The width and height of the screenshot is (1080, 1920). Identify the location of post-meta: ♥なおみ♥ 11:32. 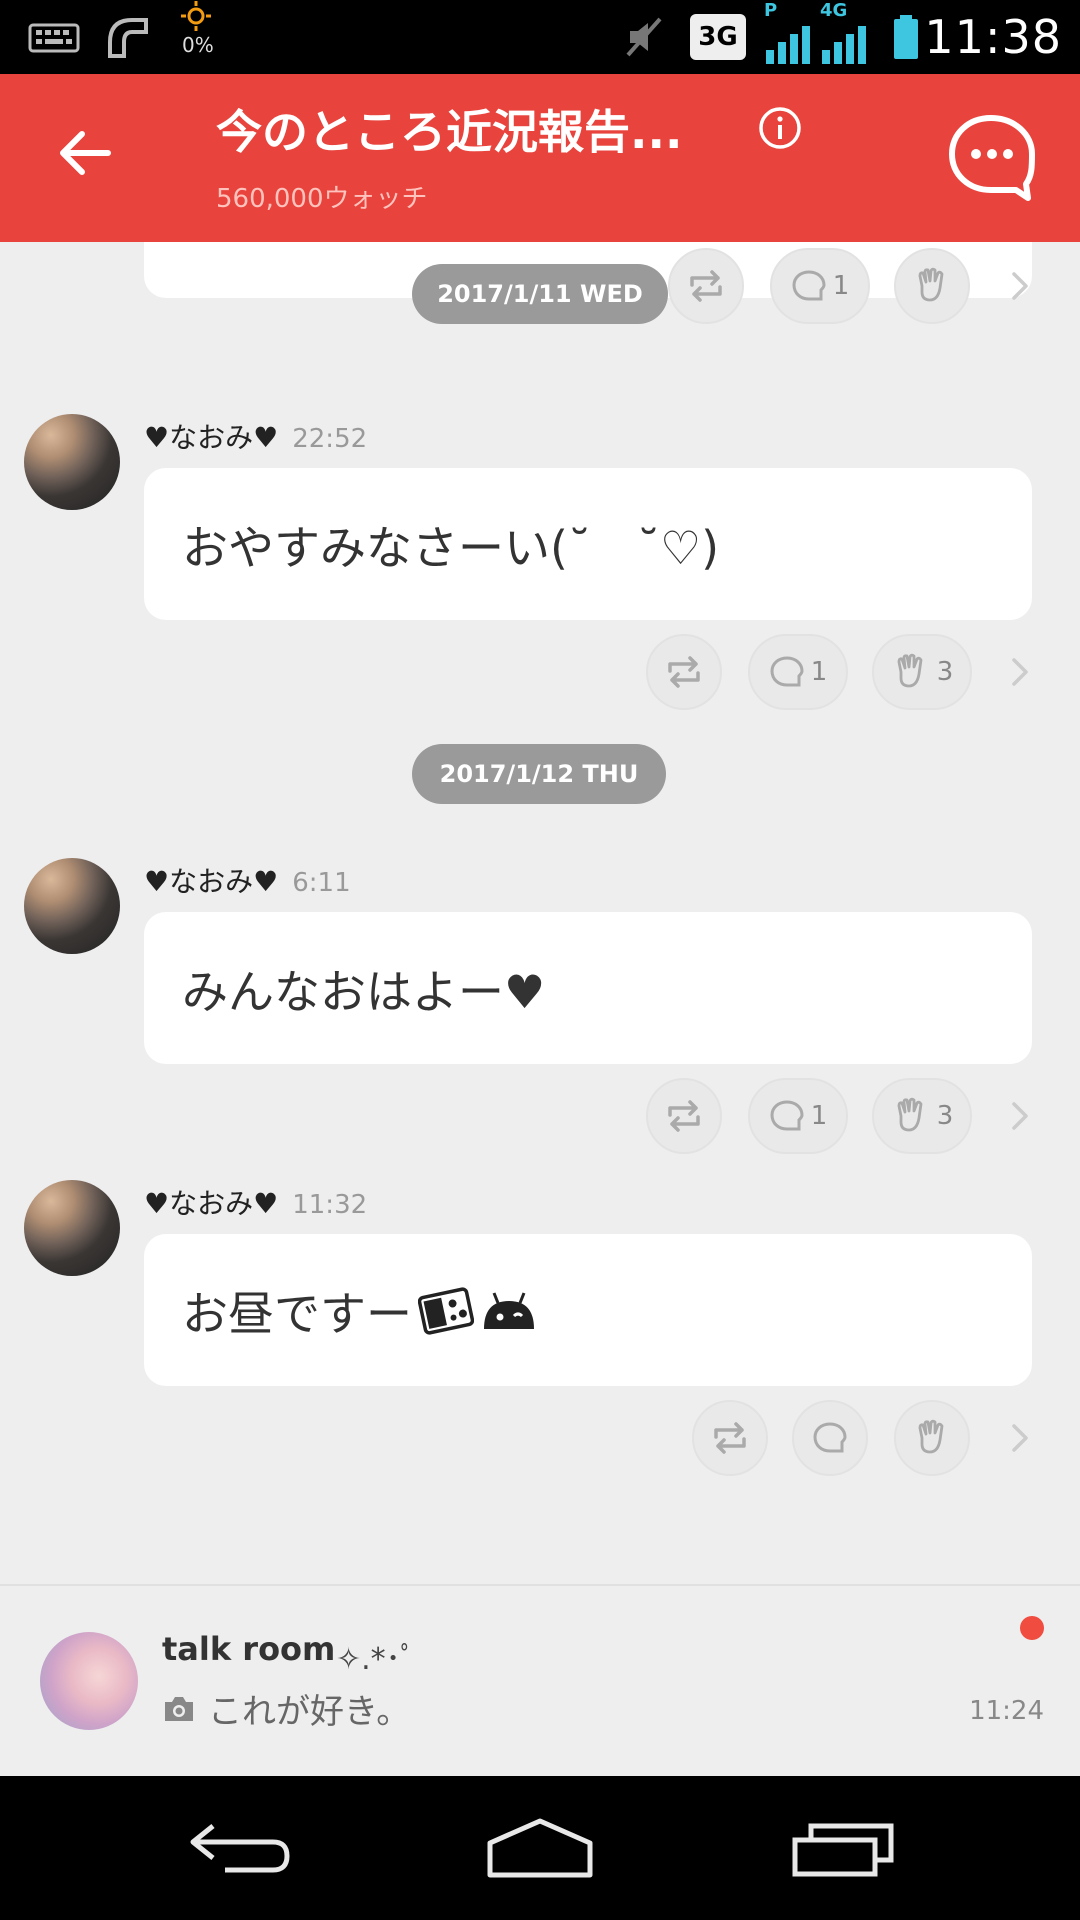
(255, 1202).